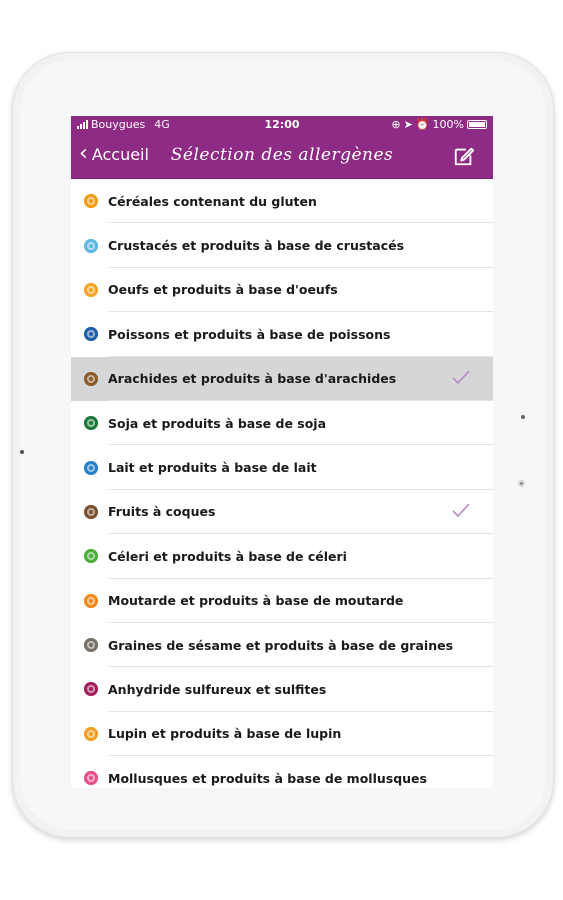 The image size is (563, 900). What do you see at coordinates (477, 124) in the screenshot?
I see `battery-icon` at bounding box center [477, 124].